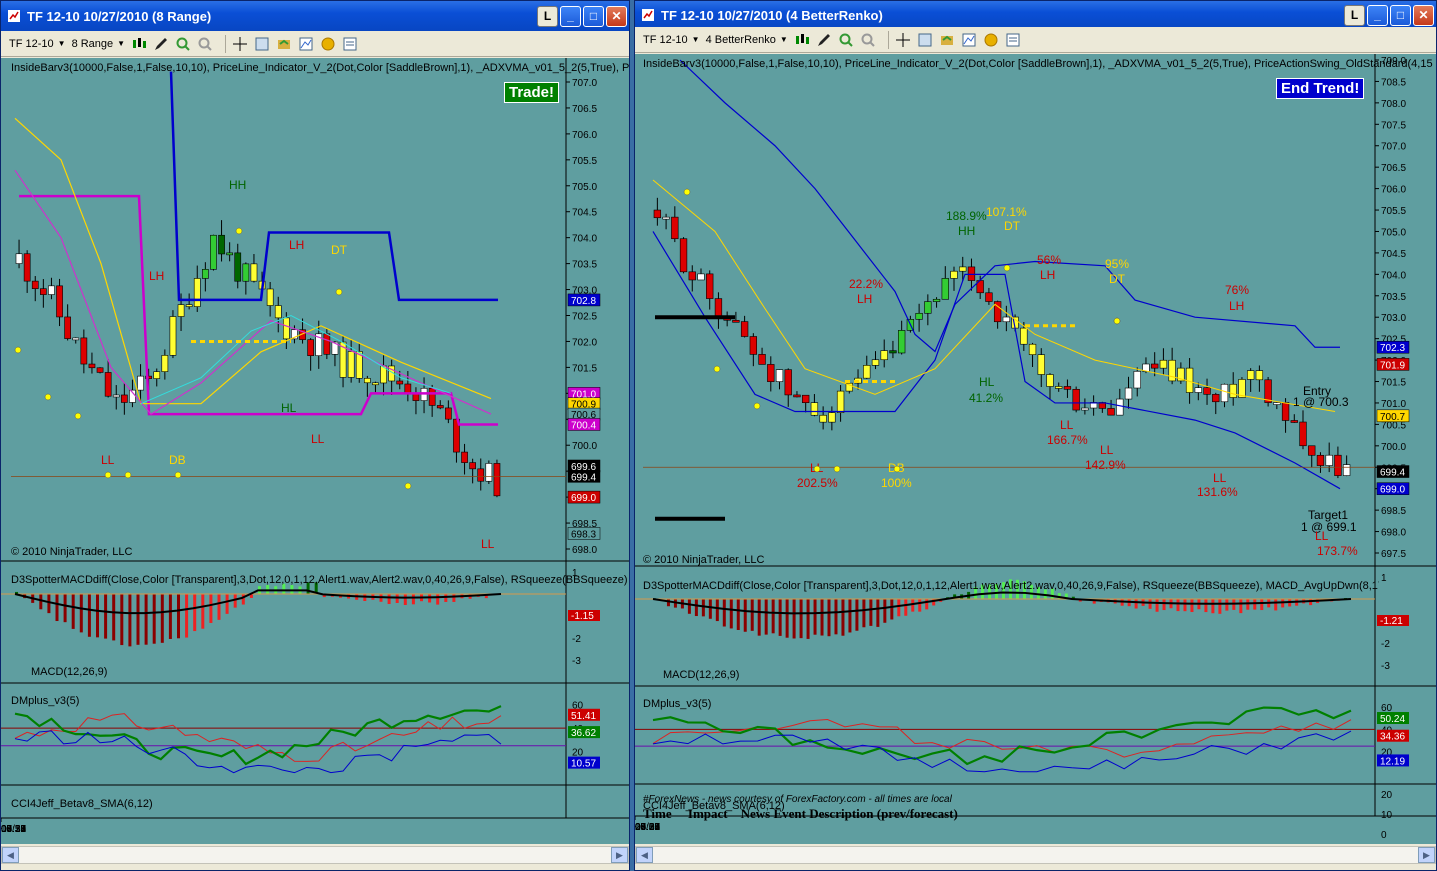  I want to click on chart-app-icon, so click(14, 16).